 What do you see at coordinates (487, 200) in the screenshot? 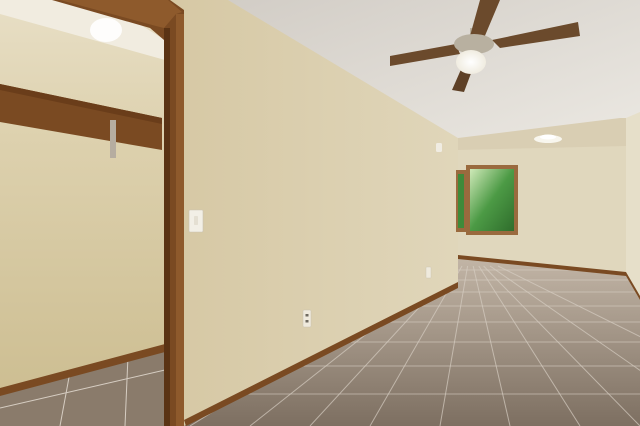
I see `window-icon` at bounding box center [487, 200].